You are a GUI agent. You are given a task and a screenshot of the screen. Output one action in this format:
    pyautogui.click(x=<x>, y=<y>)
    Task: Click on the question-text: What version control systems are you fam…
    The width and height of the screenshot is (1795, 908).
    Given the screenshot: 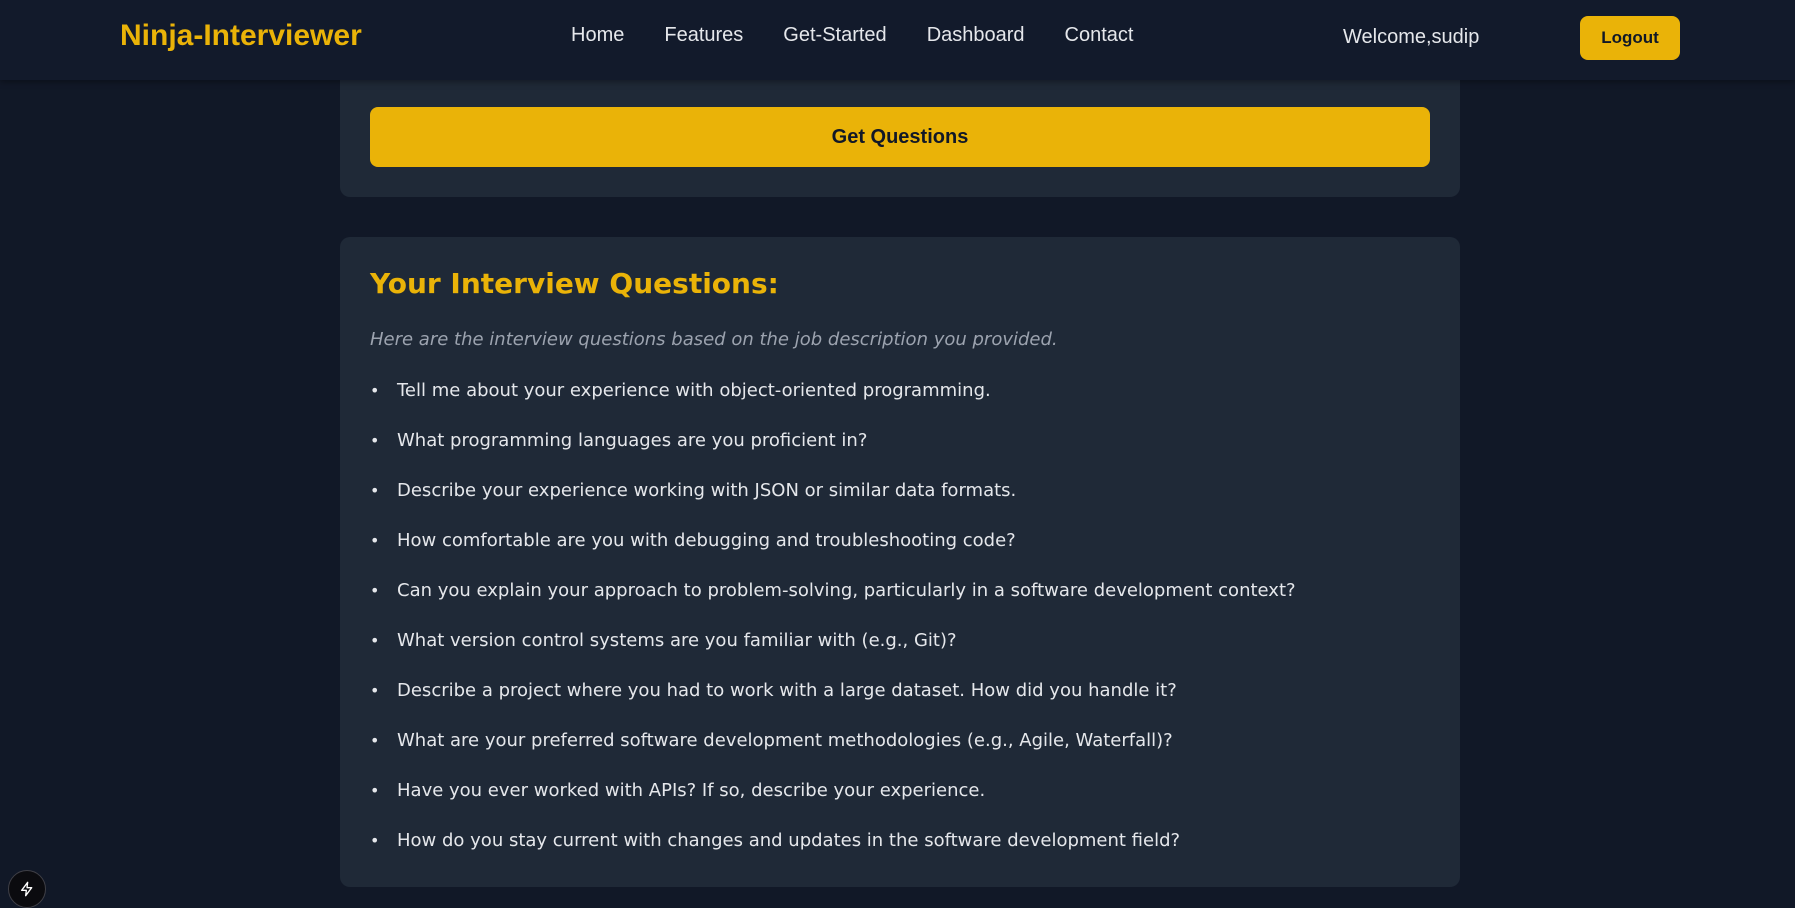 What is the action you would take?
    pyautogui.click(x=677, y=640)
    